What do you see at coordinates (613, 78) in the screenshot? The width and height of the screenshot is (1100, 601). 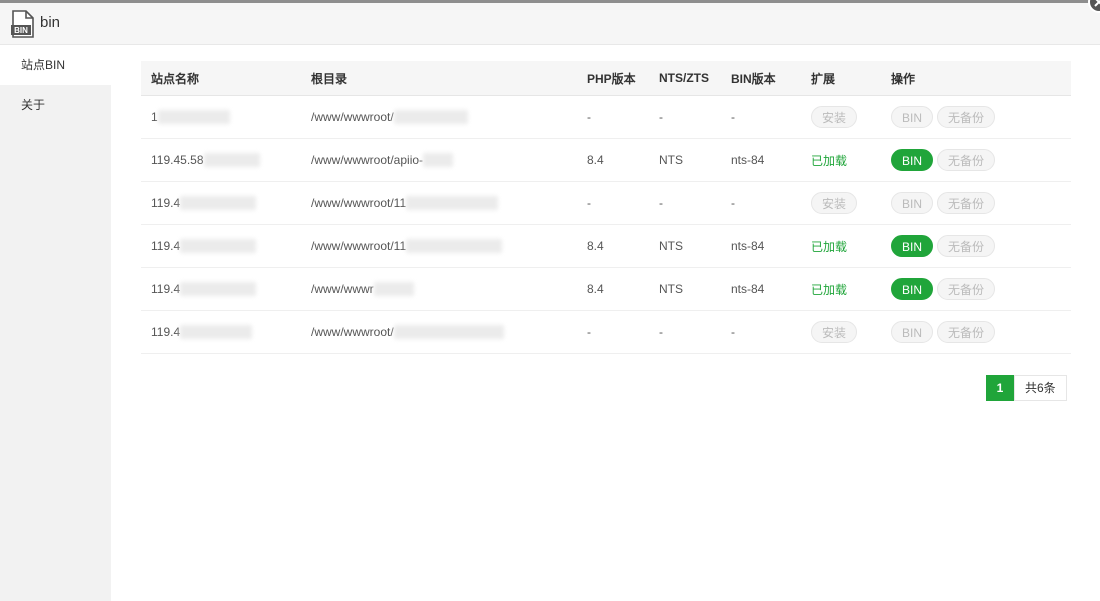 I see `header-php-version: PHP版本` at bounding box center [613, 78].